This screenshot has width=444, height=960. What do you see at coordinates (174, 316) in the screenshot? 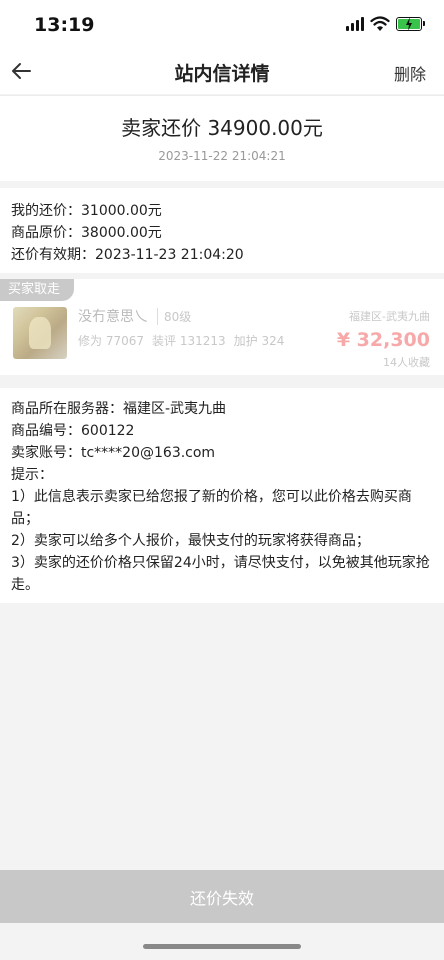
I see `product-level: 80级` at bounding box center [174, 316].